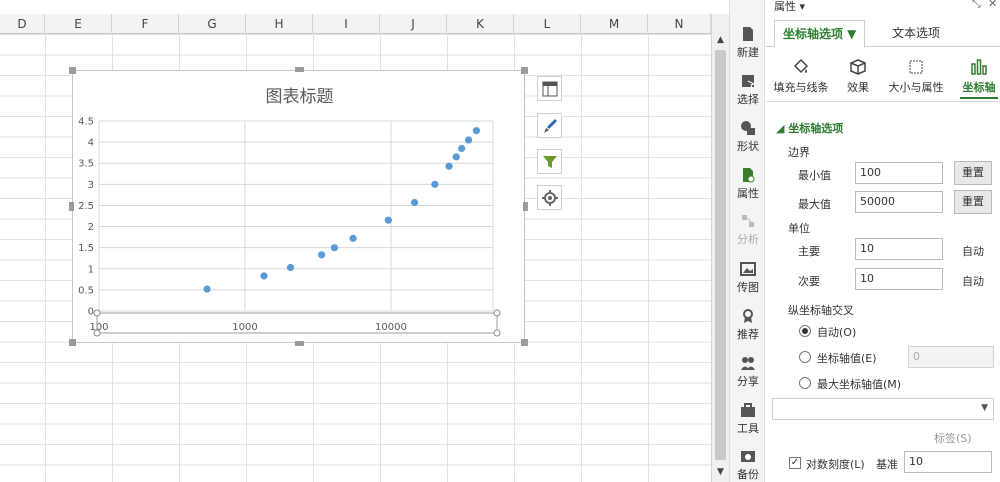 The height and width of the screenshot is (482, 1000). Describe the element at coordinates (795, 463) in the screenshot. I see `log-scale-checkbox: ✓` at that location.